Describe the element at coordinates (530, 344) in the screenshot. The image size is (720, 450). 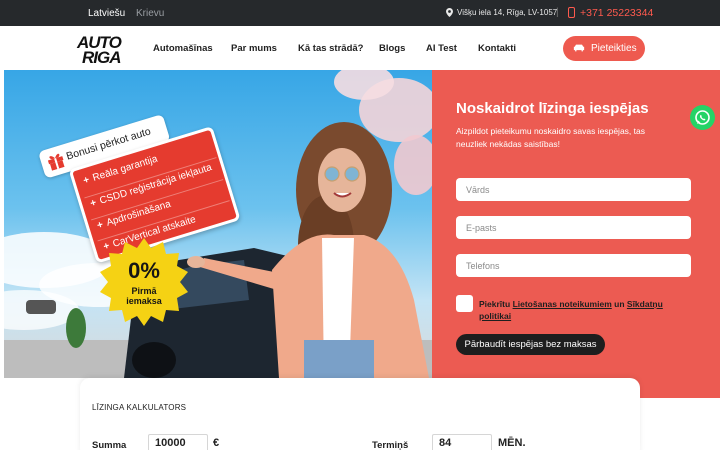
I see `check-options-button: Pārbaudīt iespējas bez maksas` at that location.